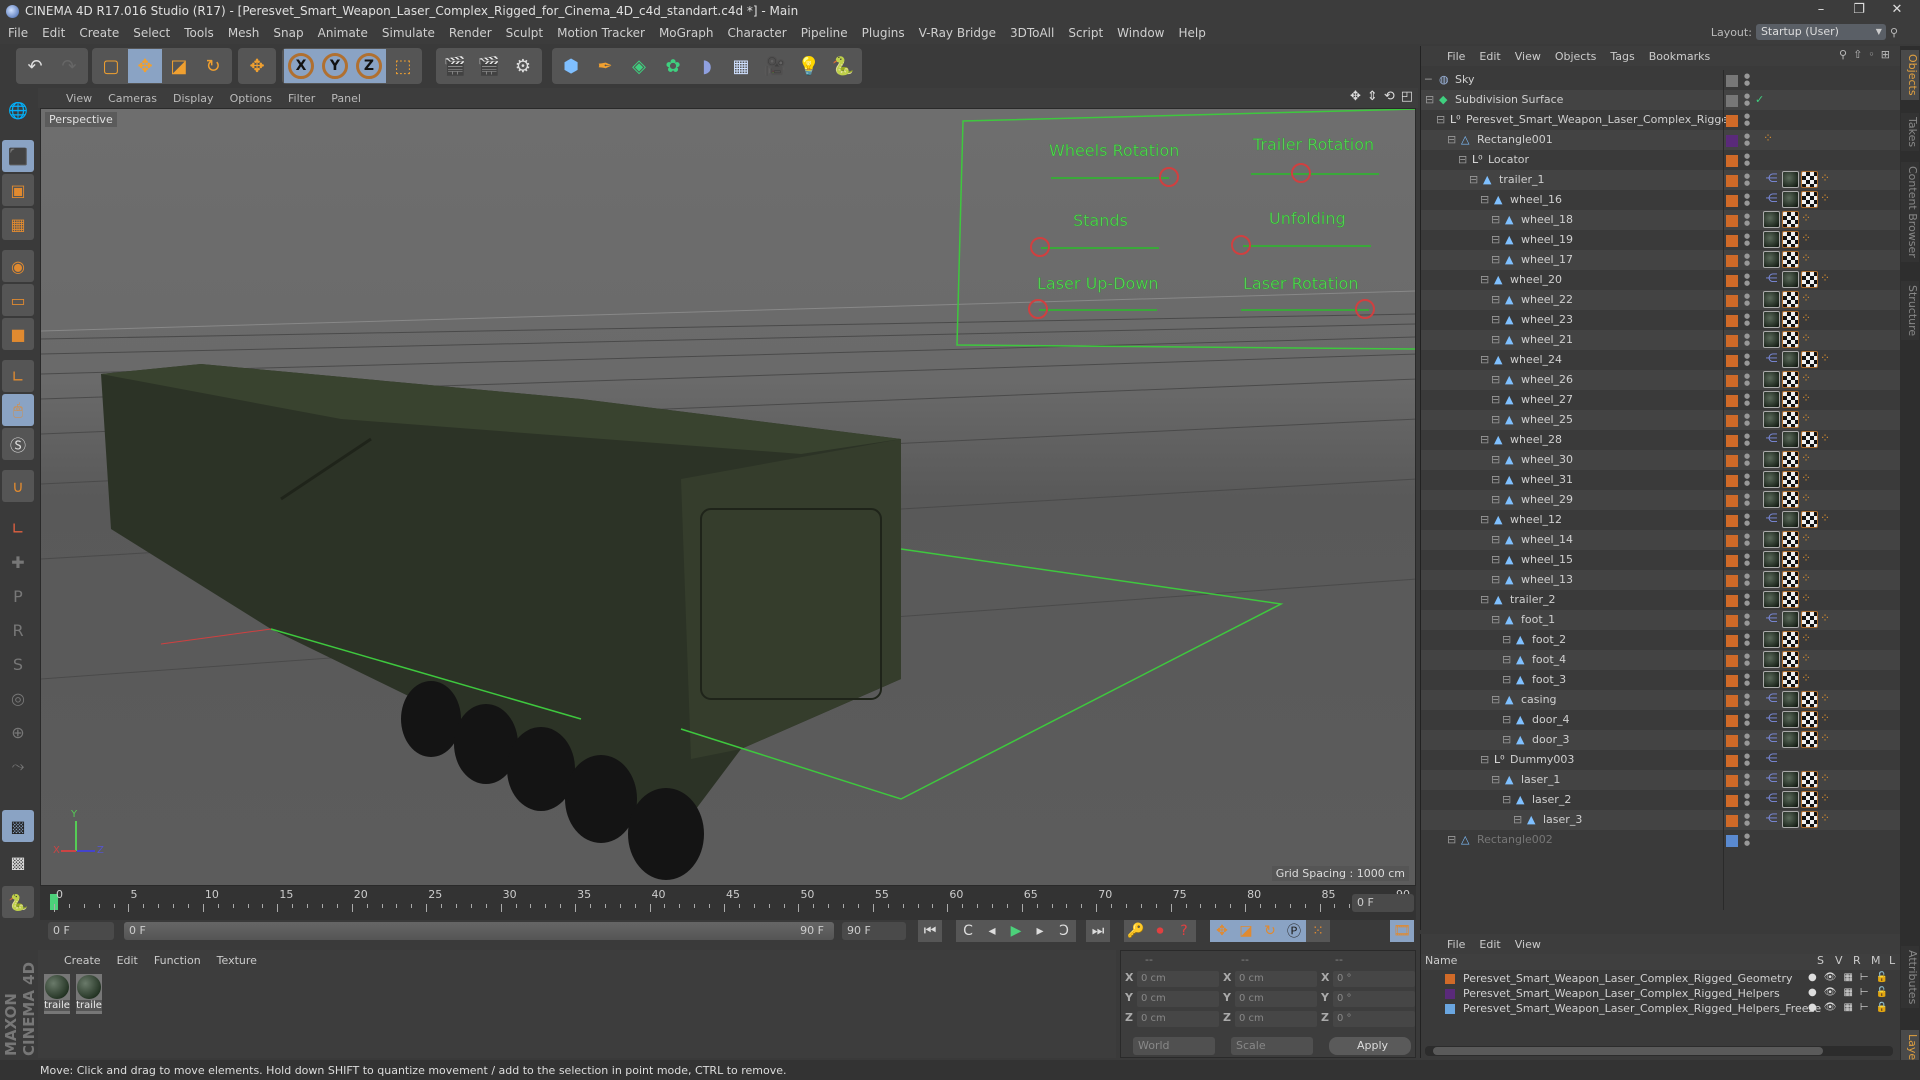 This screenshot has height=1080, width=1920. I want to click on go-to-end-icon: ⏭, so click(1098, 931).